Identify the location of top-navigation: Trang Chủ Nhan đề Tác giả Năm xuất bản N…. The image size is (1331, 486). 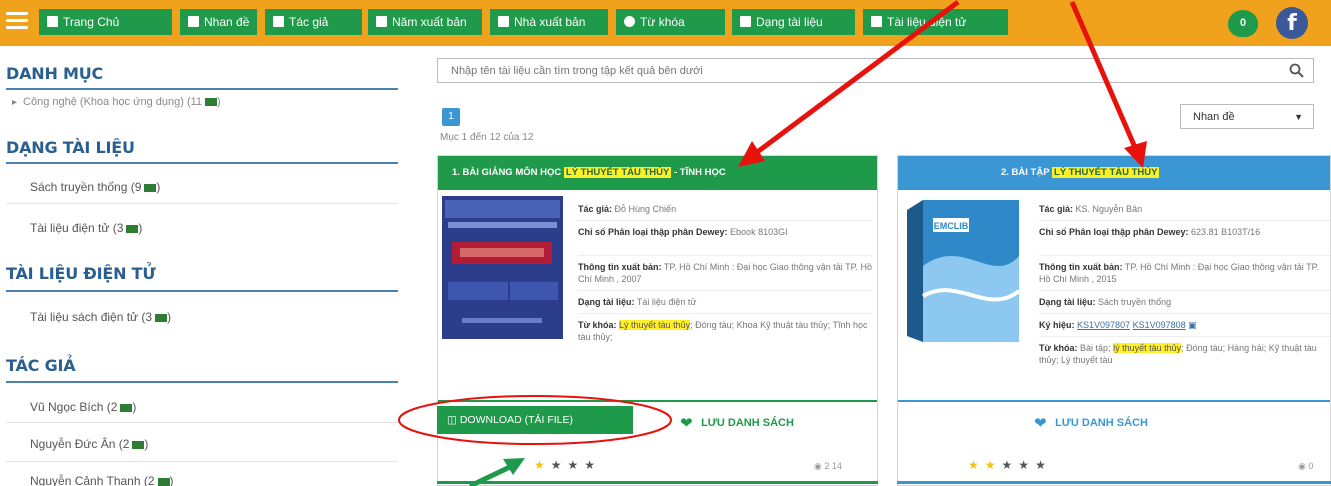
(665, 23).